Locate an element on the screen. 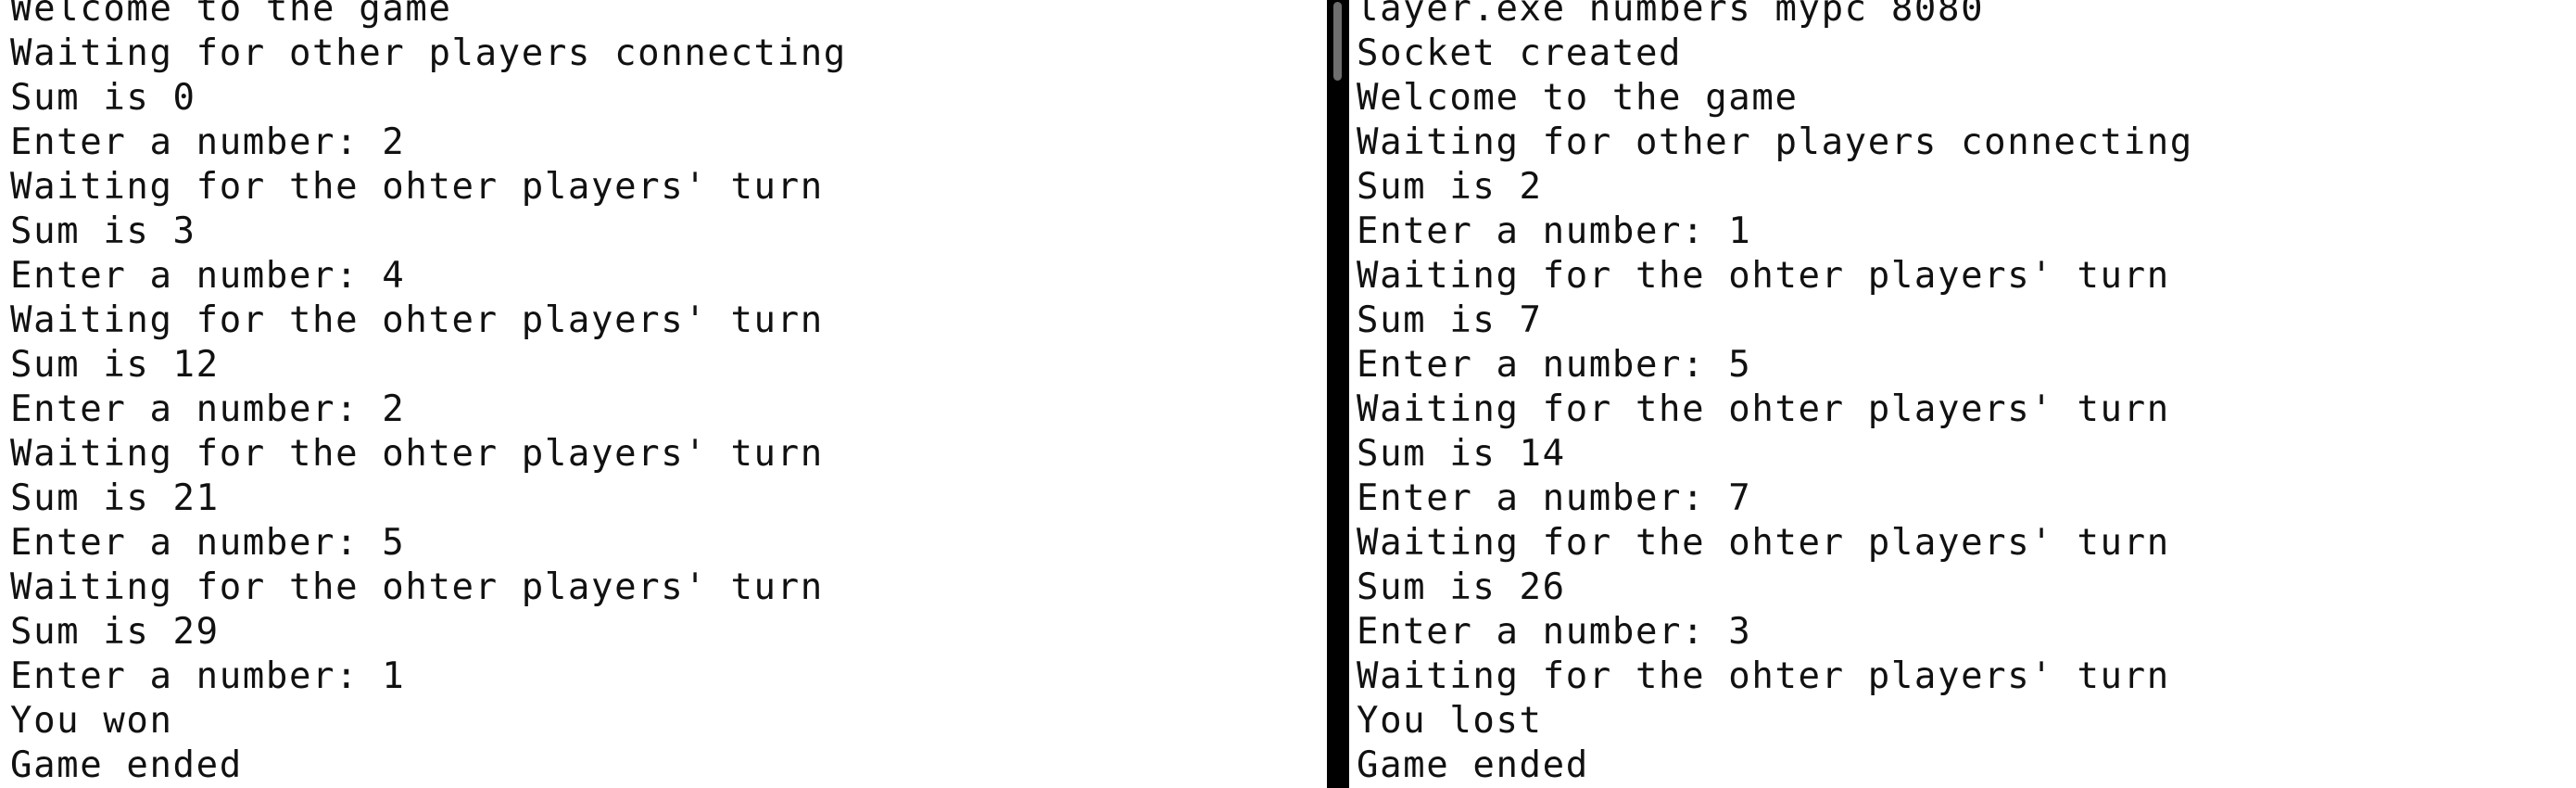 The width and height of the screenshot is (2576, 788). terminal-line: Sum is 0 is located at coordinates (103, 98).